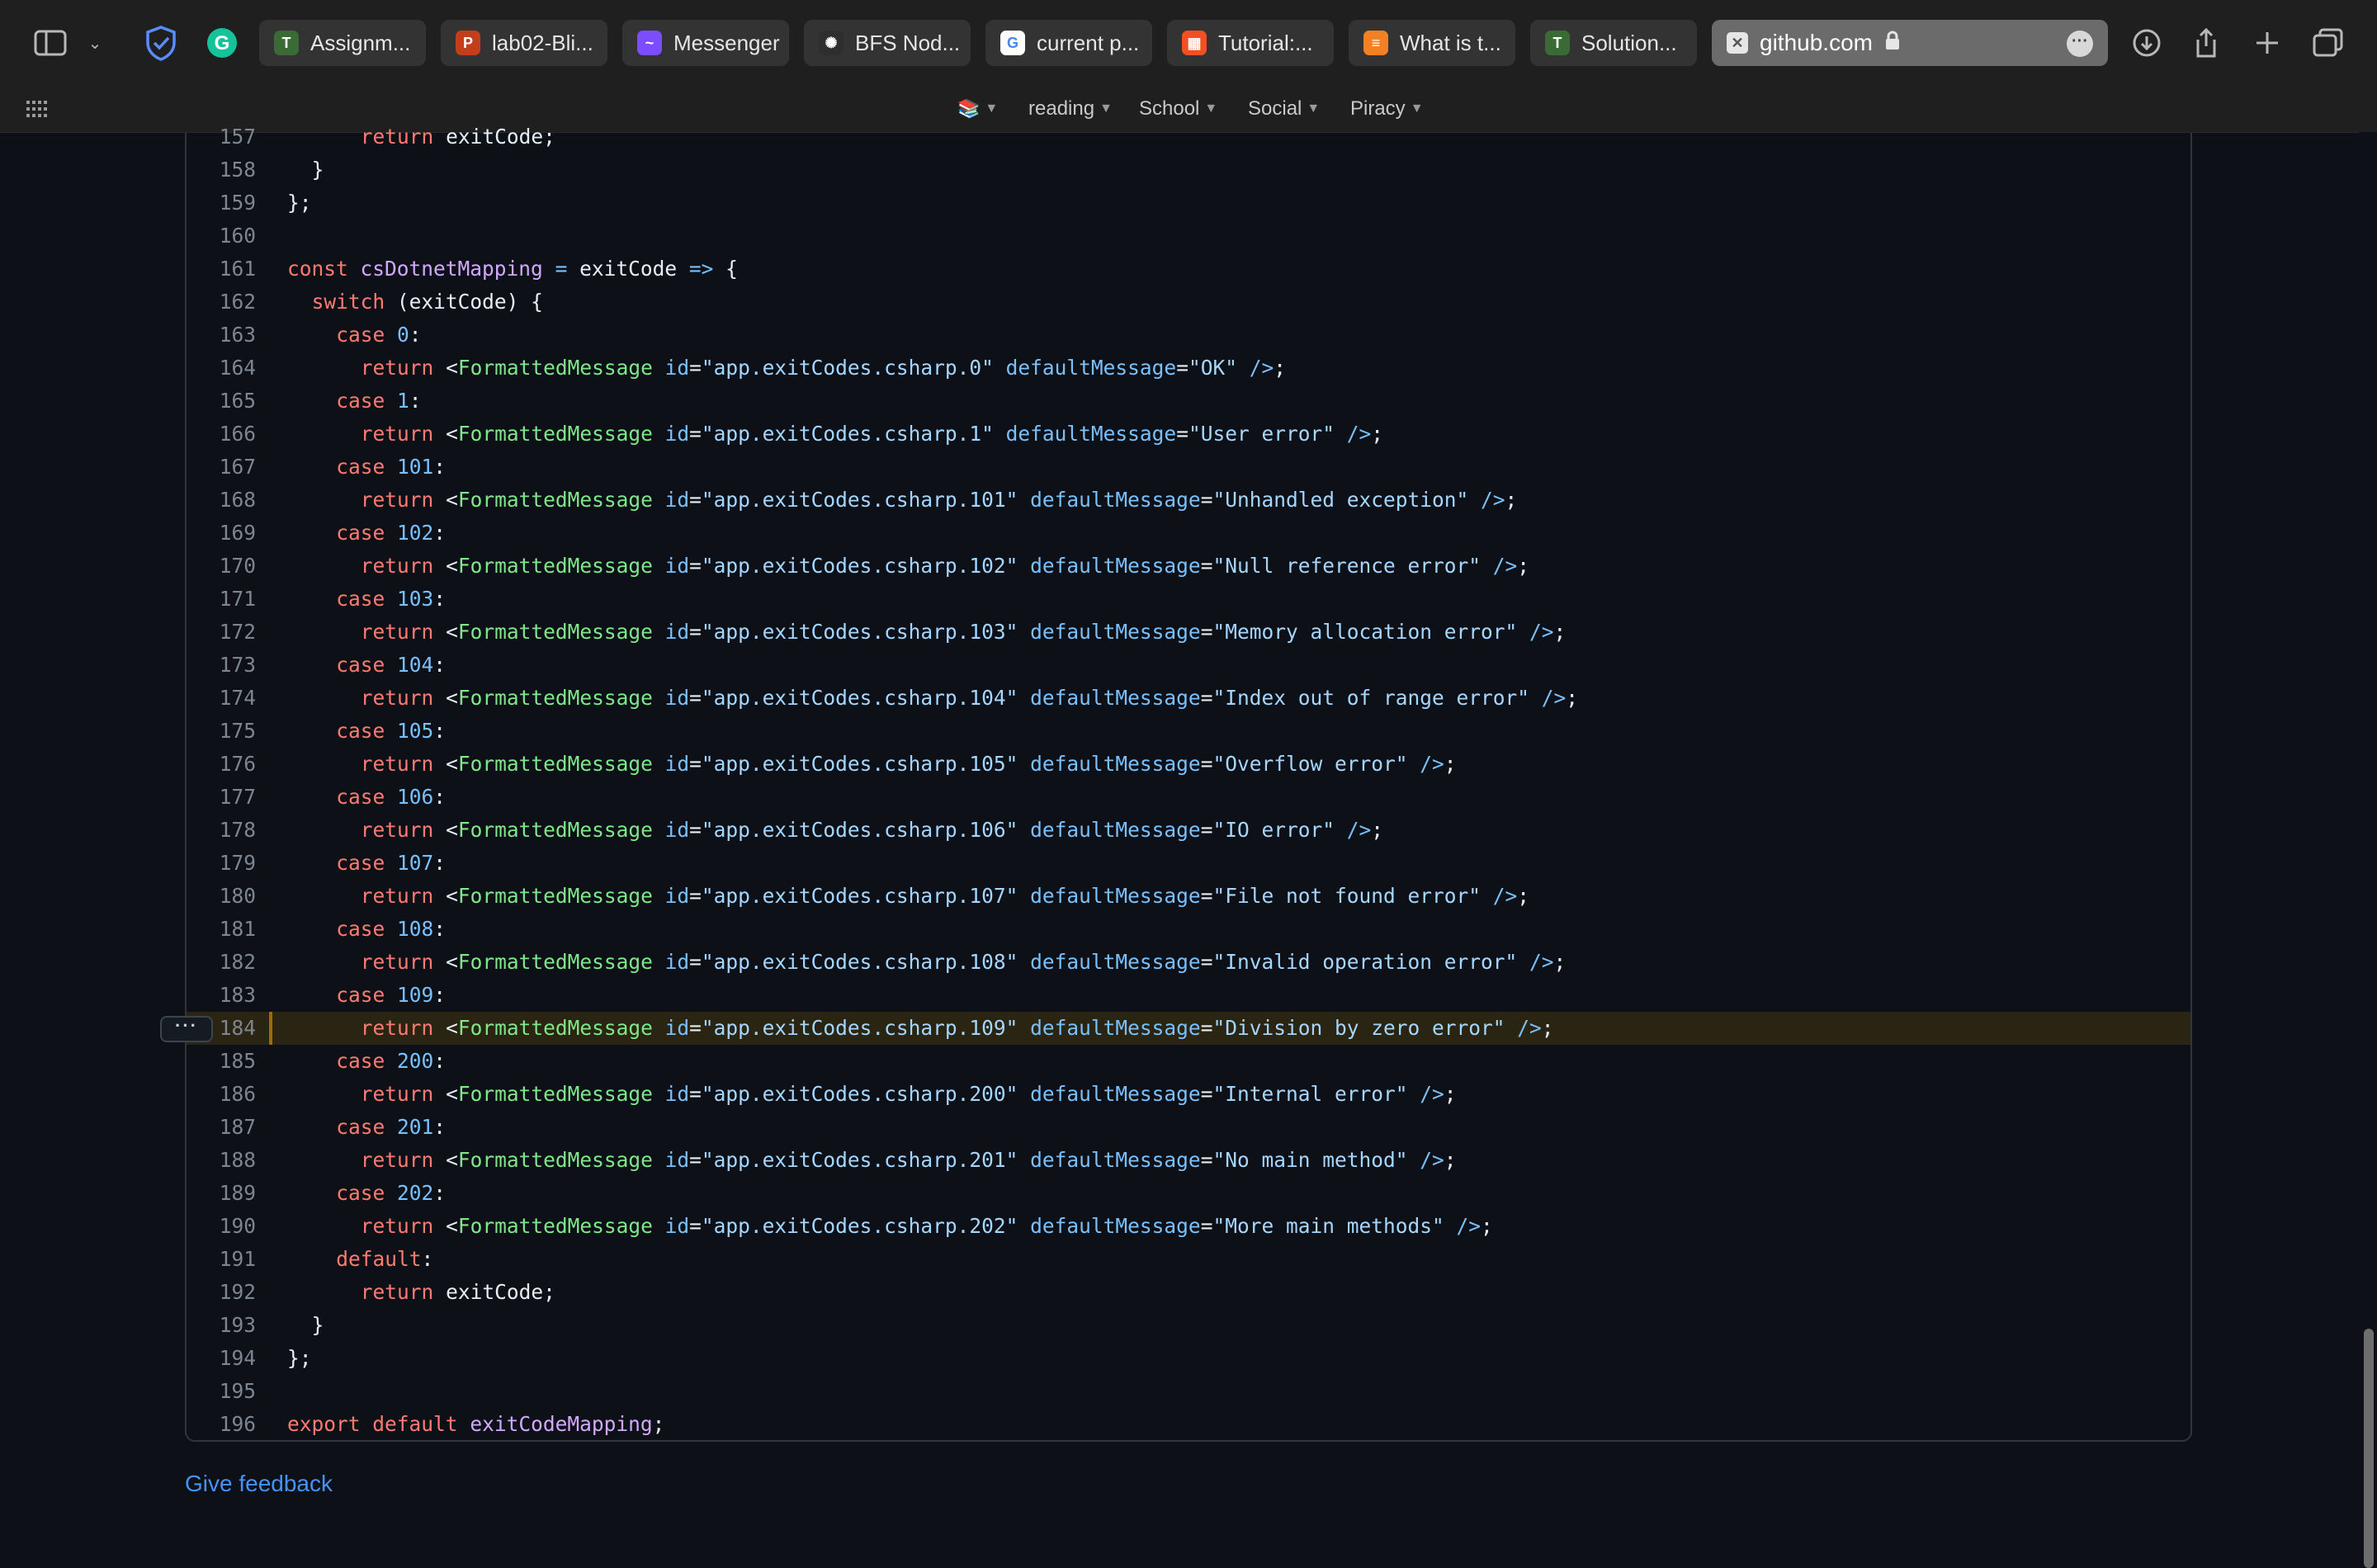 Image resolution: width=2377 pixels, height=1568 pixels. What do you see at coordinates (221, 203) in the screenshot?
I see `line-number: 159` at bounding box center [221, 203].